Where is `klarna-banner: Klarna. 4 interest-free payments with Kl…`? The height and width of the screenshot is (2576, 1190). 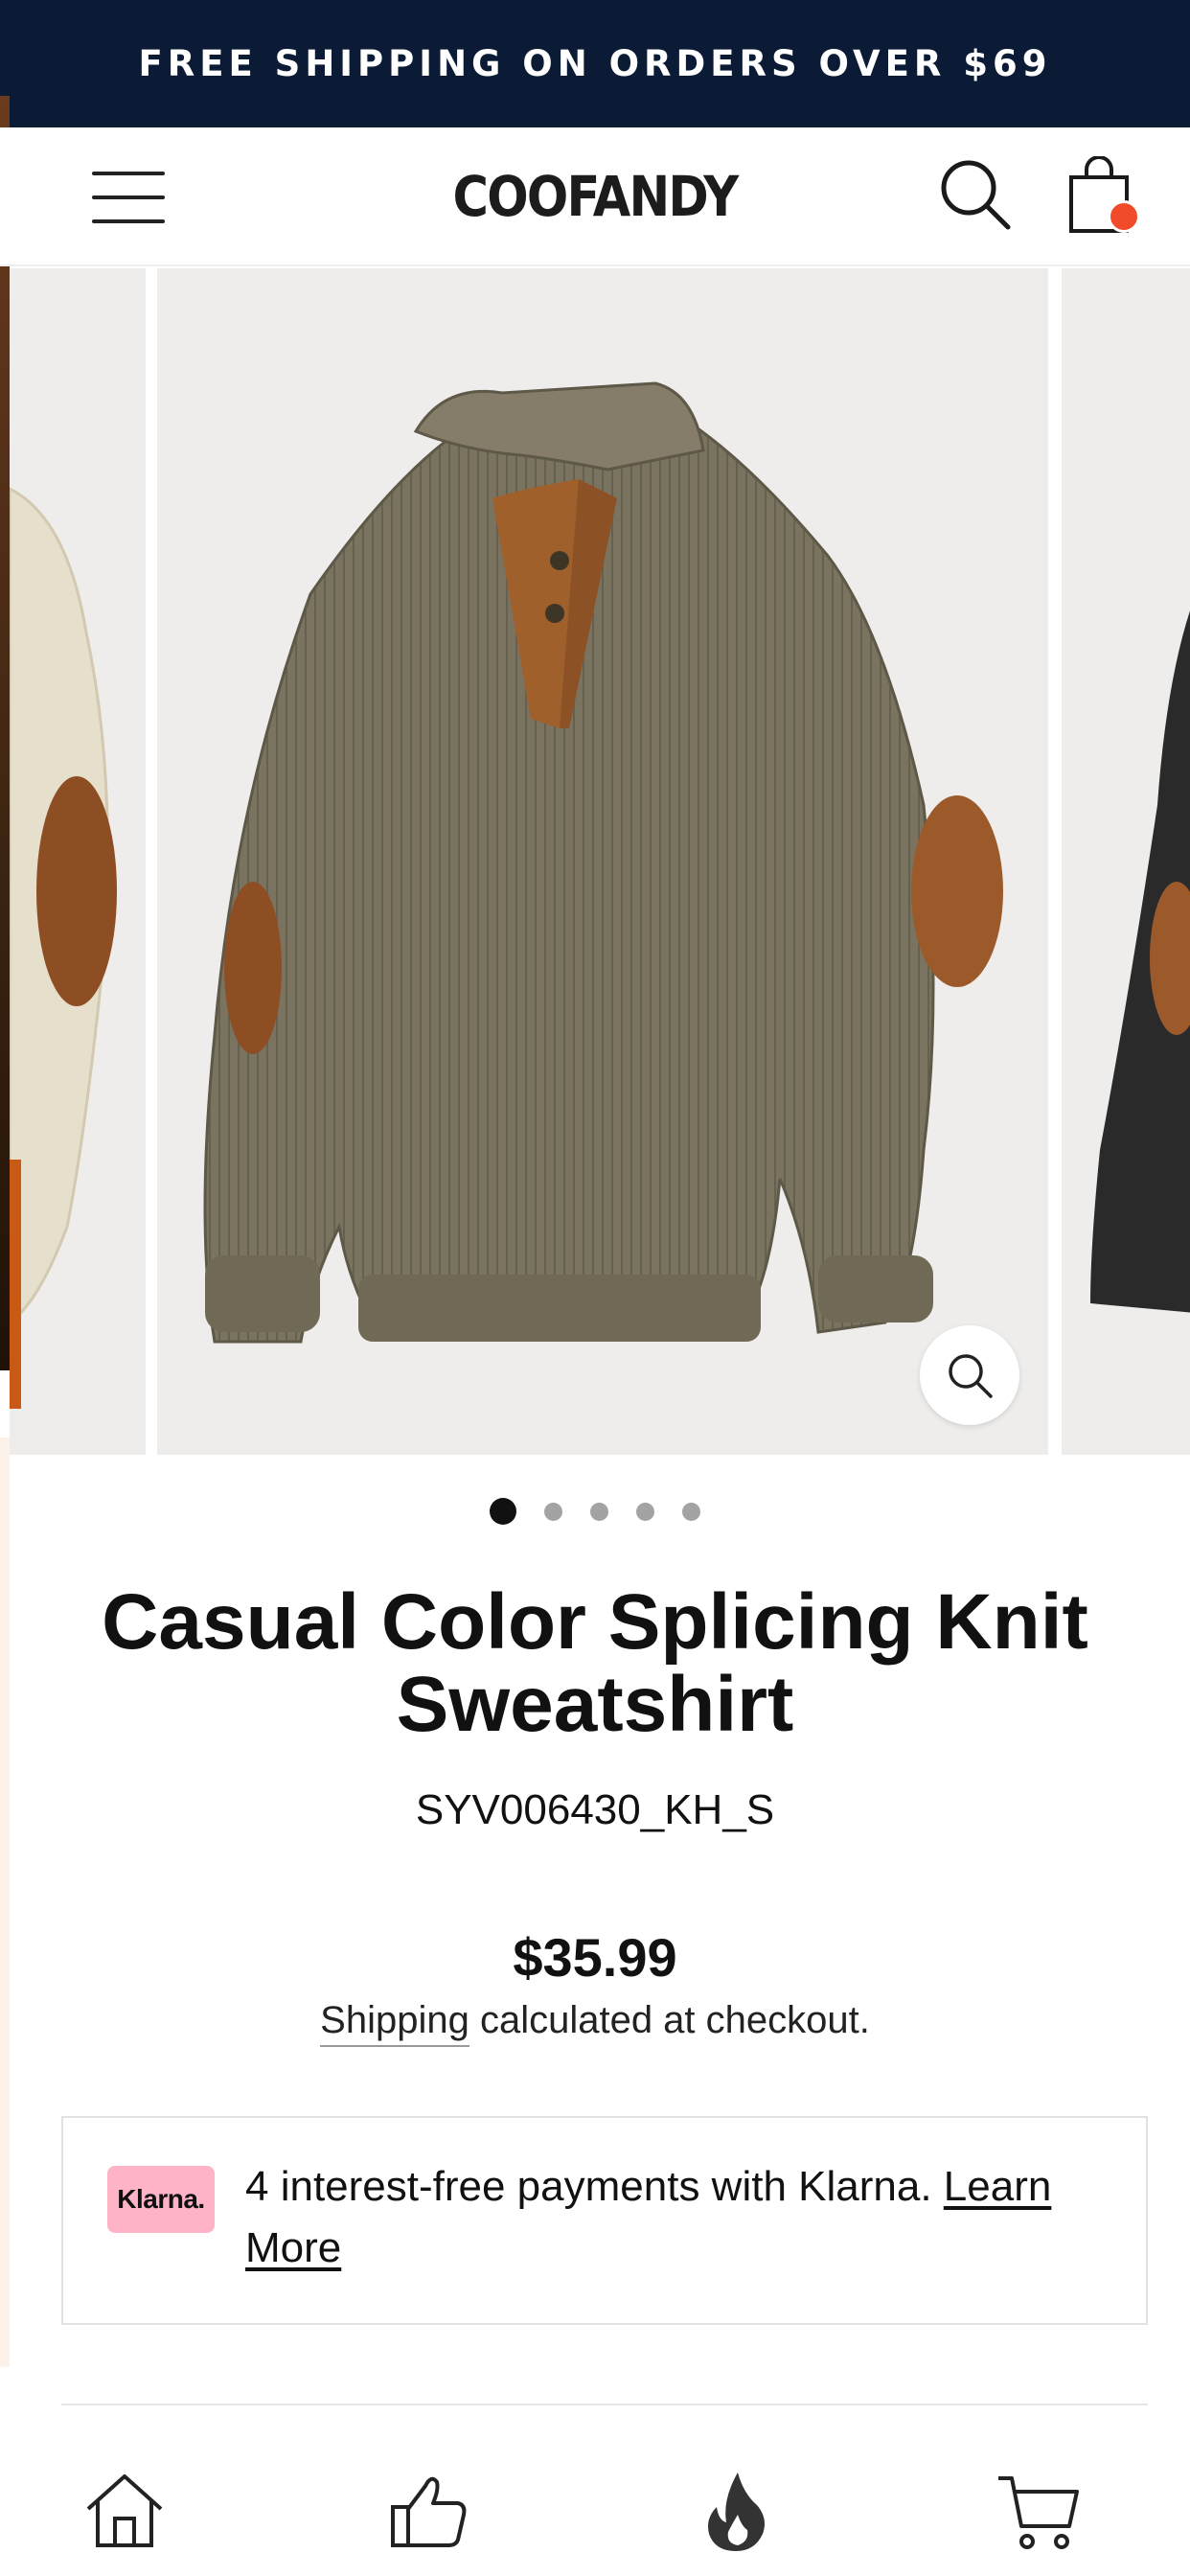 klarna-banner: Klarna. 4 interest-free payments with Kl… is located at coordinates (605, 2220).